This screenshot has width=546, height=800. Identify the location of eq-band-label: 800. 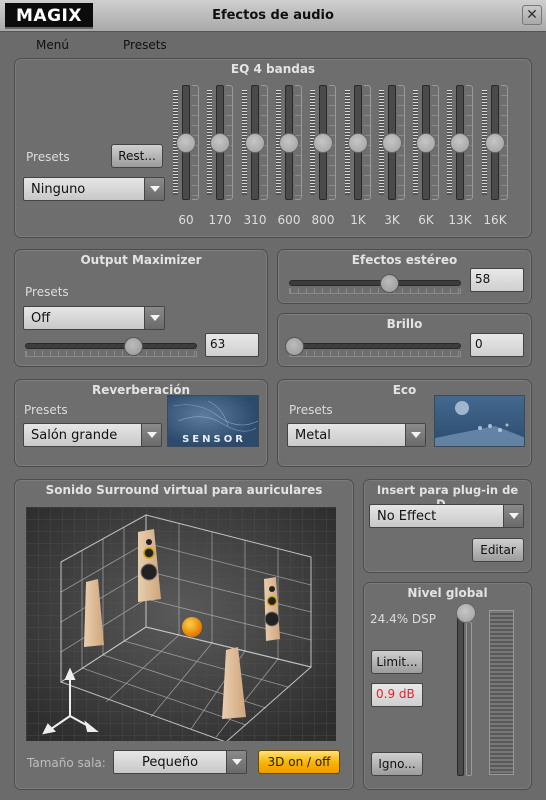
(323, 220).